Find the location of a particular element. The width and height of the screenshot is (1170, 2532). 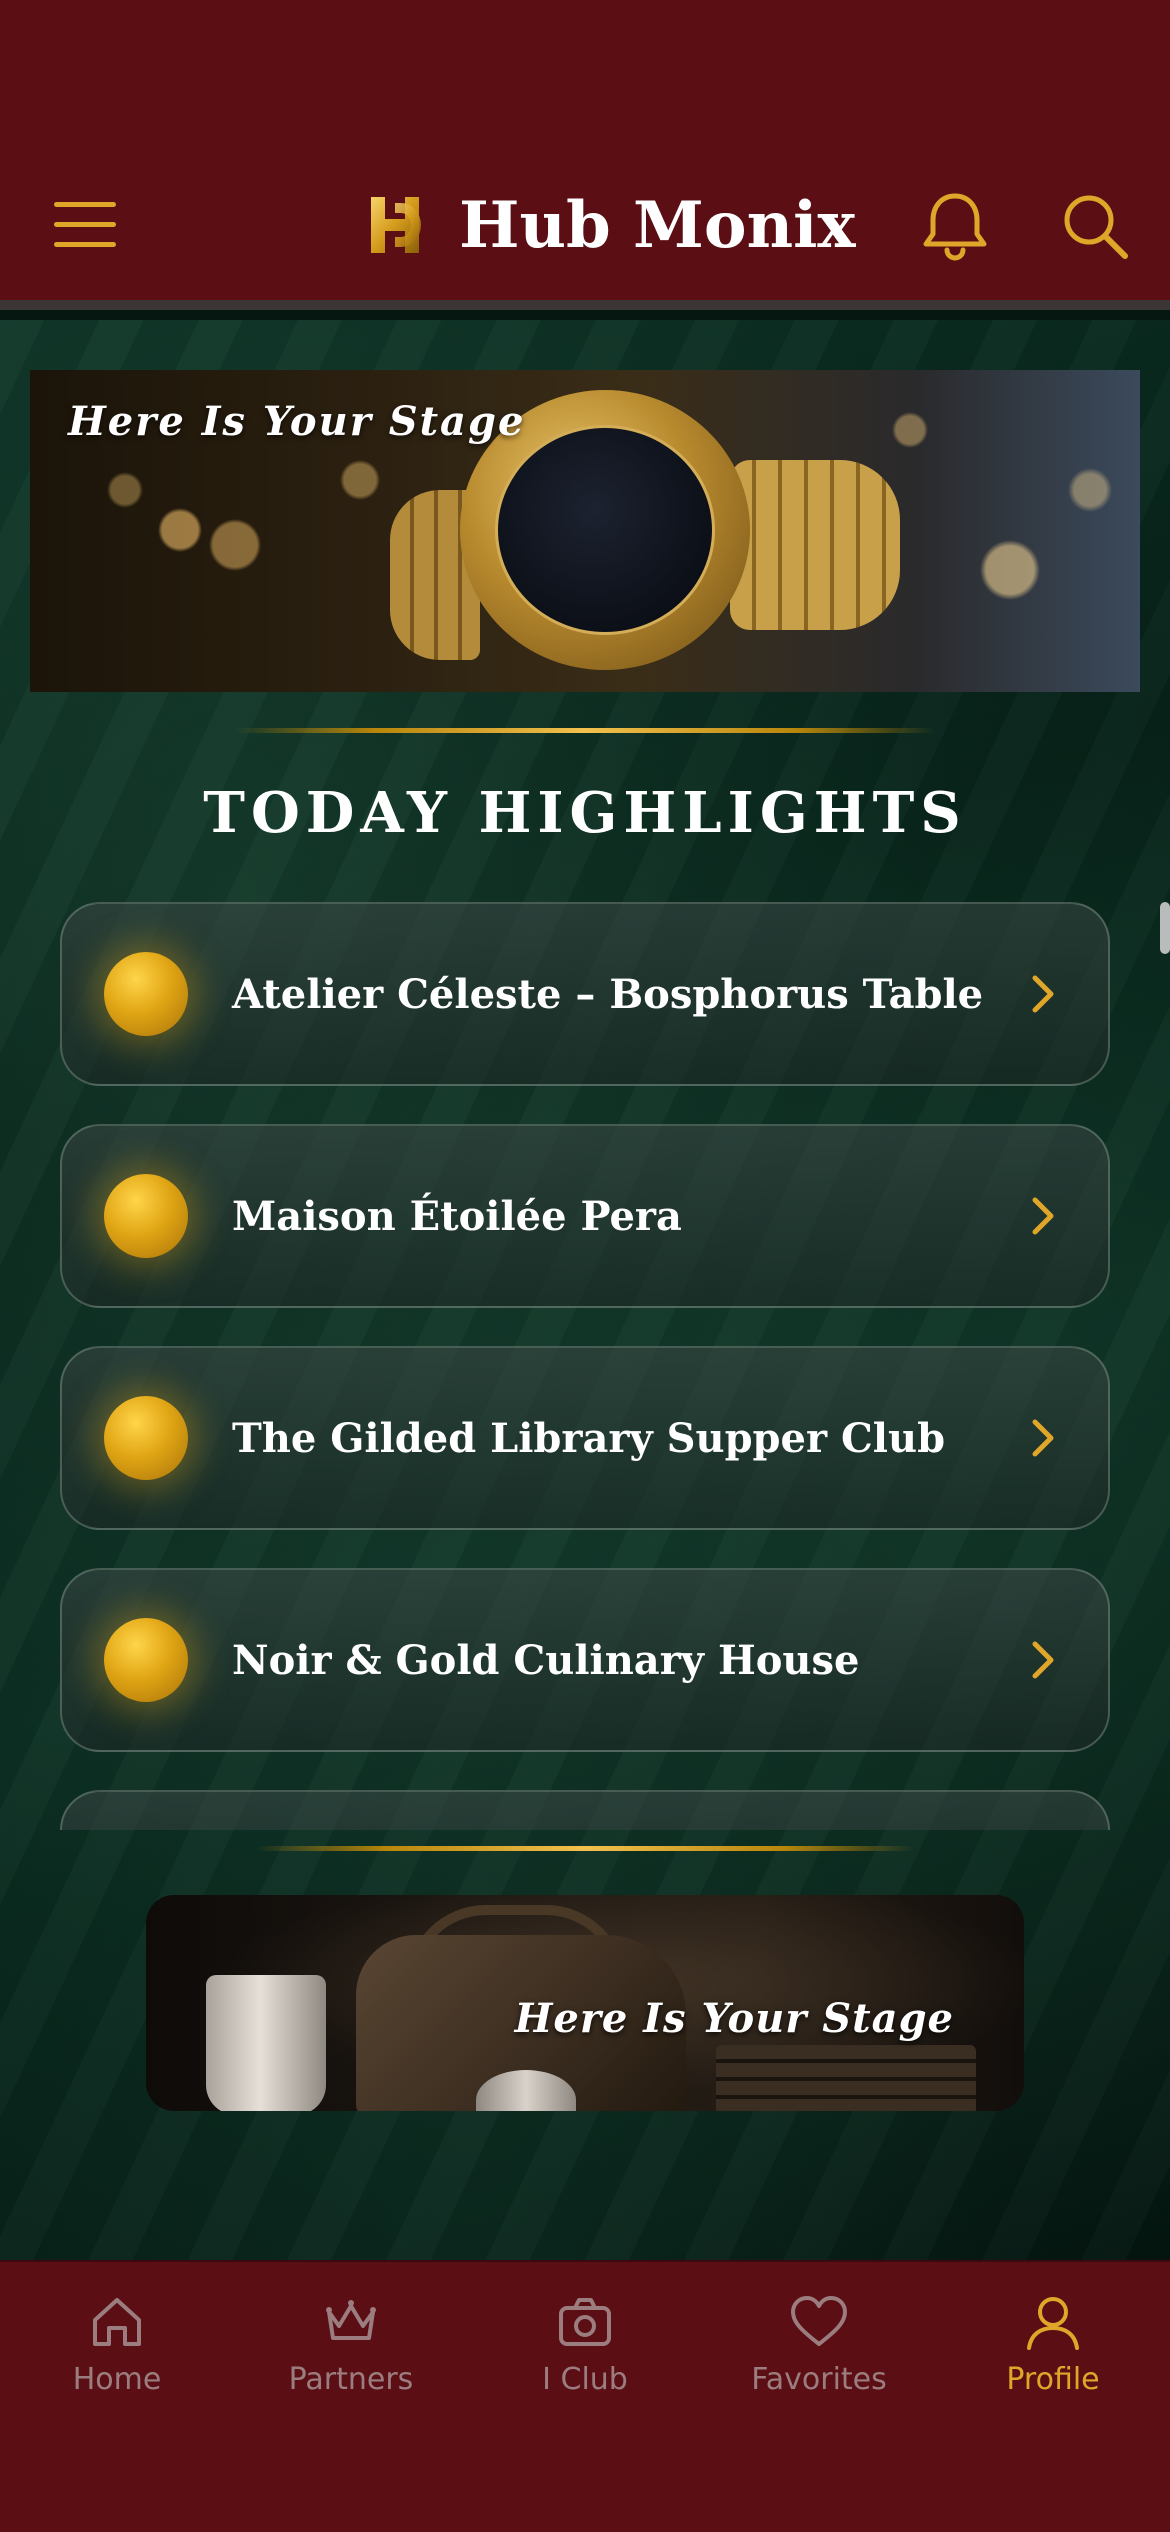

highlight-card: Atelier Céleste – Bosphorus Table is located at coordinates (585, 994).